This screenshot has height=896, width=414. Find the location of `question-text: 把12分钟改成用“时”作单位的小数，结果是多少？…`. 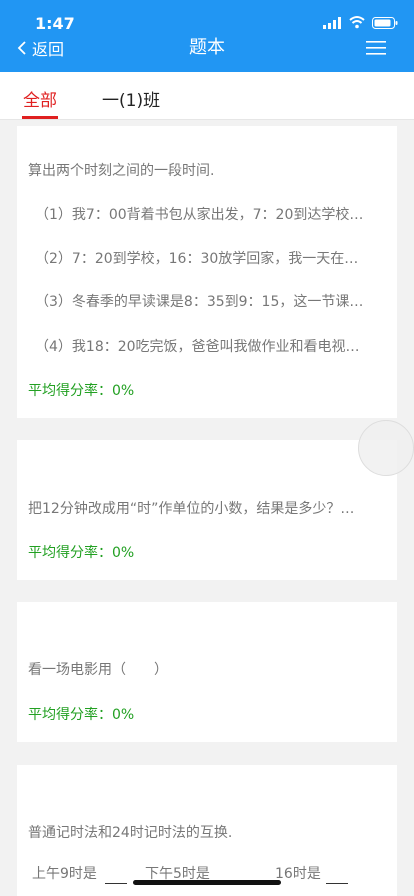

question-text: 把12分钟改成用“时”作单位的小数，结果是多少？… is located at coordinates (191, 509).